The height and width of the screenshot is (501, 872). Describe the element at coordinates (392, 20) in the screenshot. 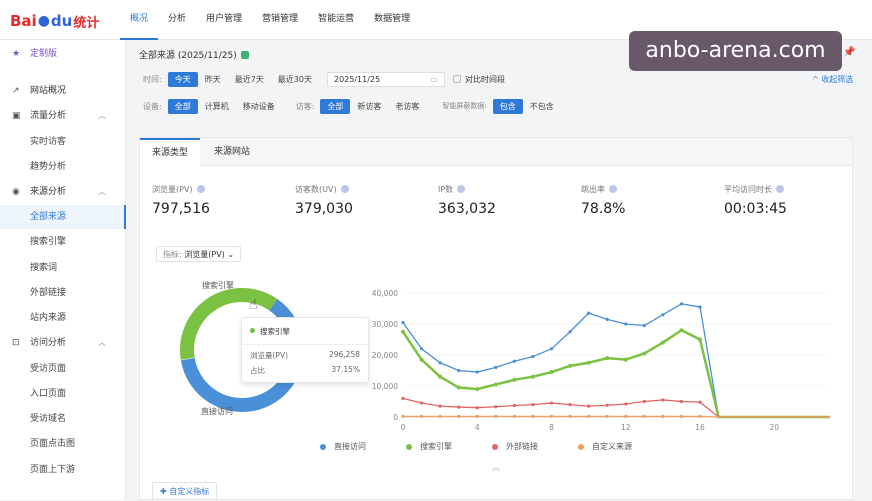

I see `nav-data-management: 数据管理` at that location.